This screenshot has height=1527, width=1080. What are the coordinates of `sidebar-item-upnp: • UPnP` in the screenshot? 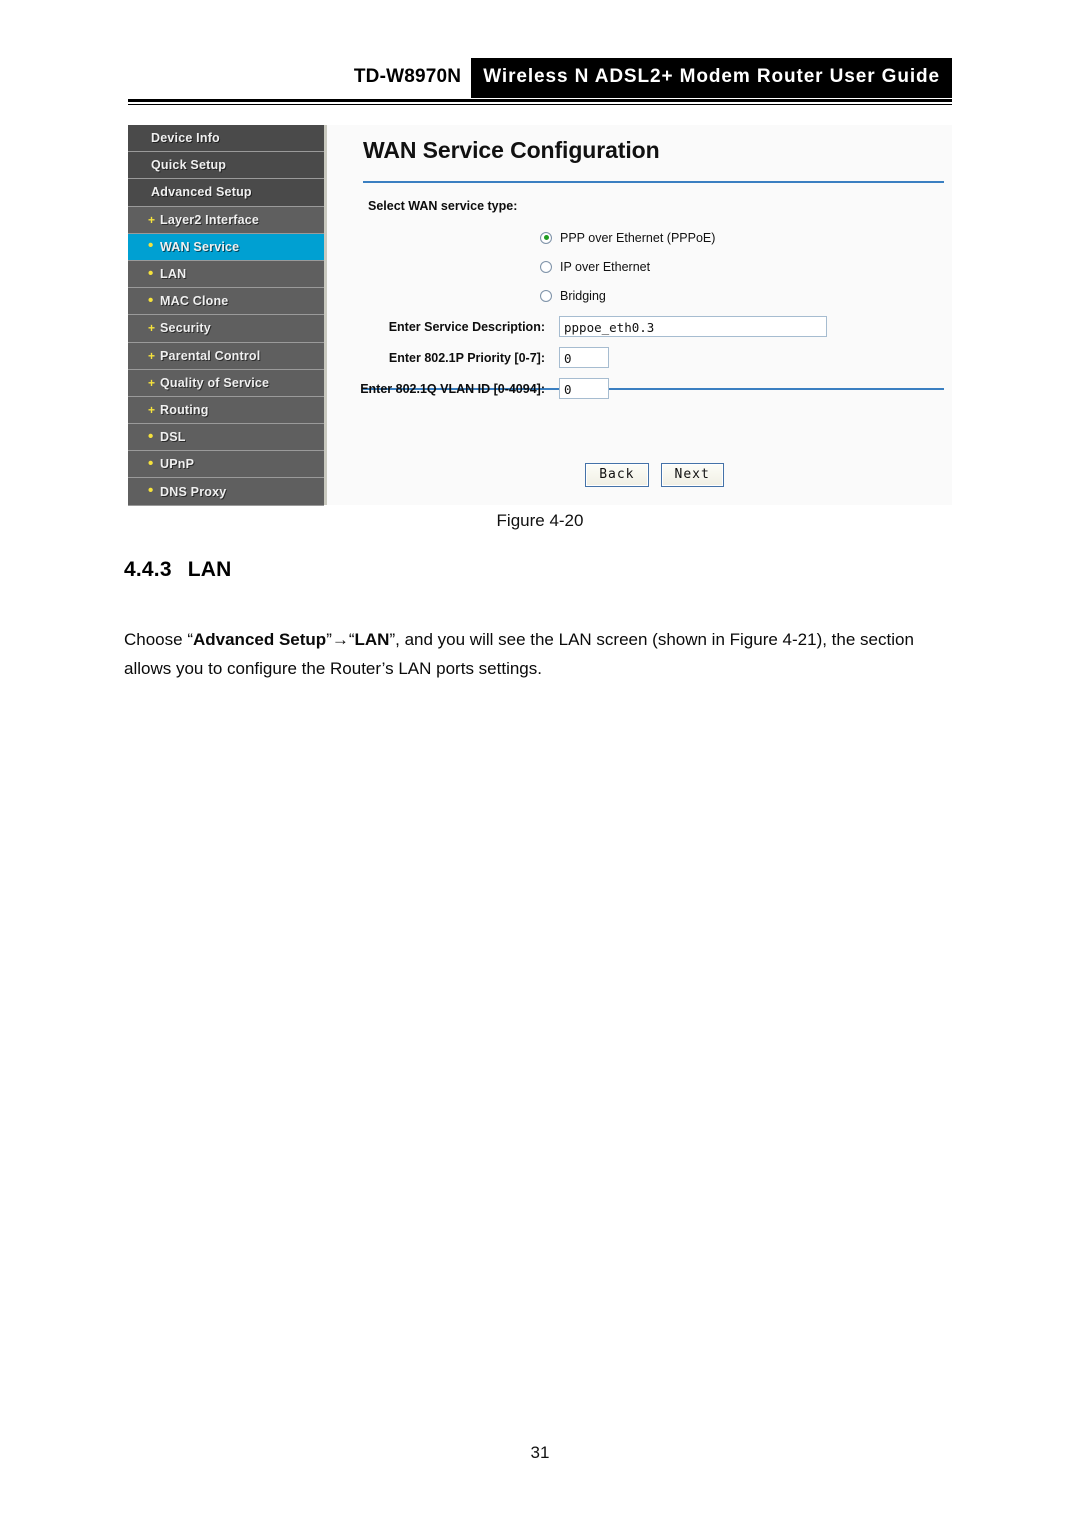 It's located at (226, 465).